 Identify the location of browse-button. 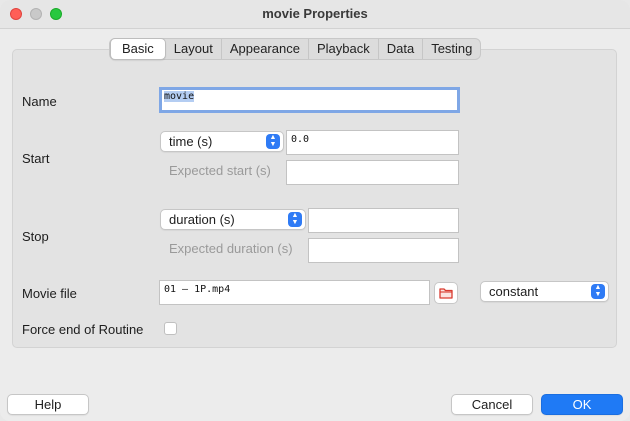
(446, 293).